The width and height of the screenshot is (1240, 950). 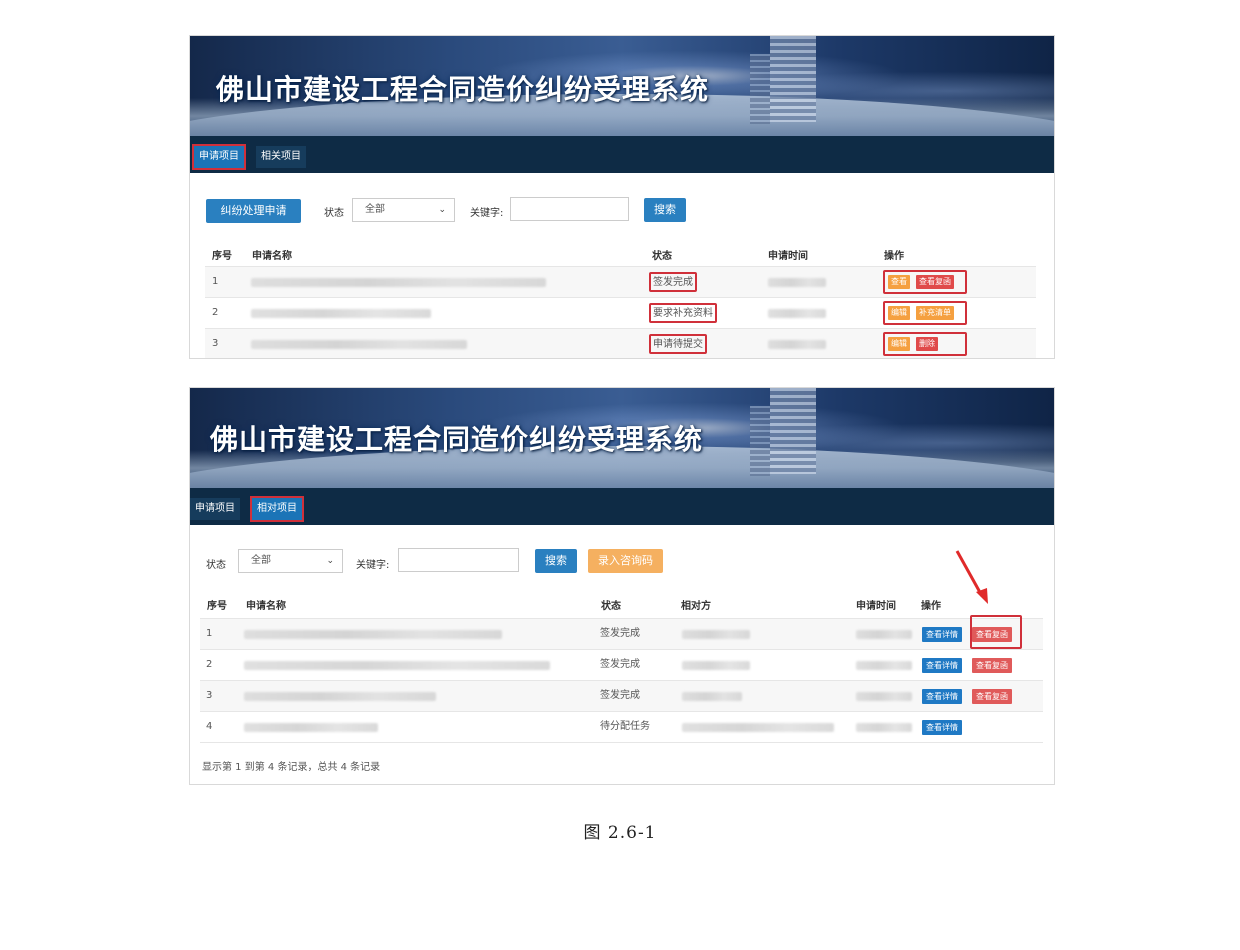 What do you see at coordinates (620, 343) in the screenshot?
I see `table-row: 3 申请待提交 编辑 删除` at bounding box center [620, 343].